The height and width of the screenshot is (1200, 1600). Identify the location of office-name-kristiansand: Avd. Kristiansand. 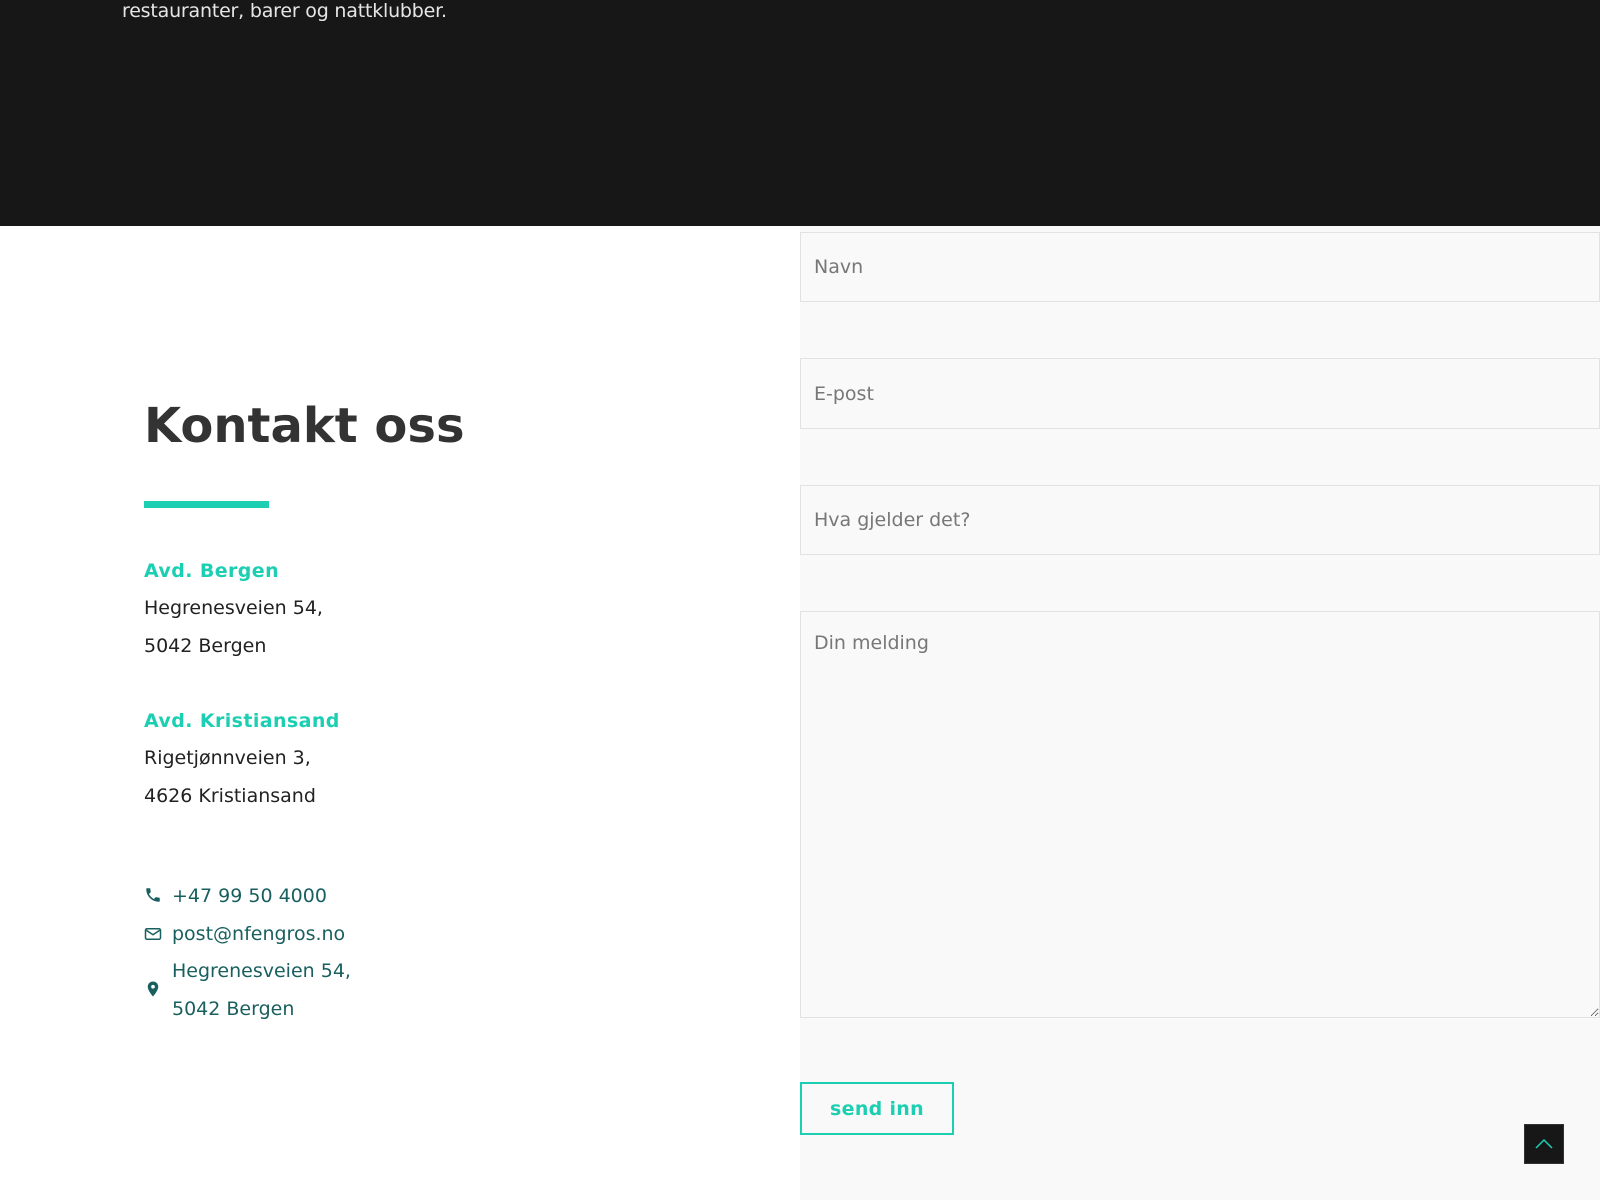
(242, 721).